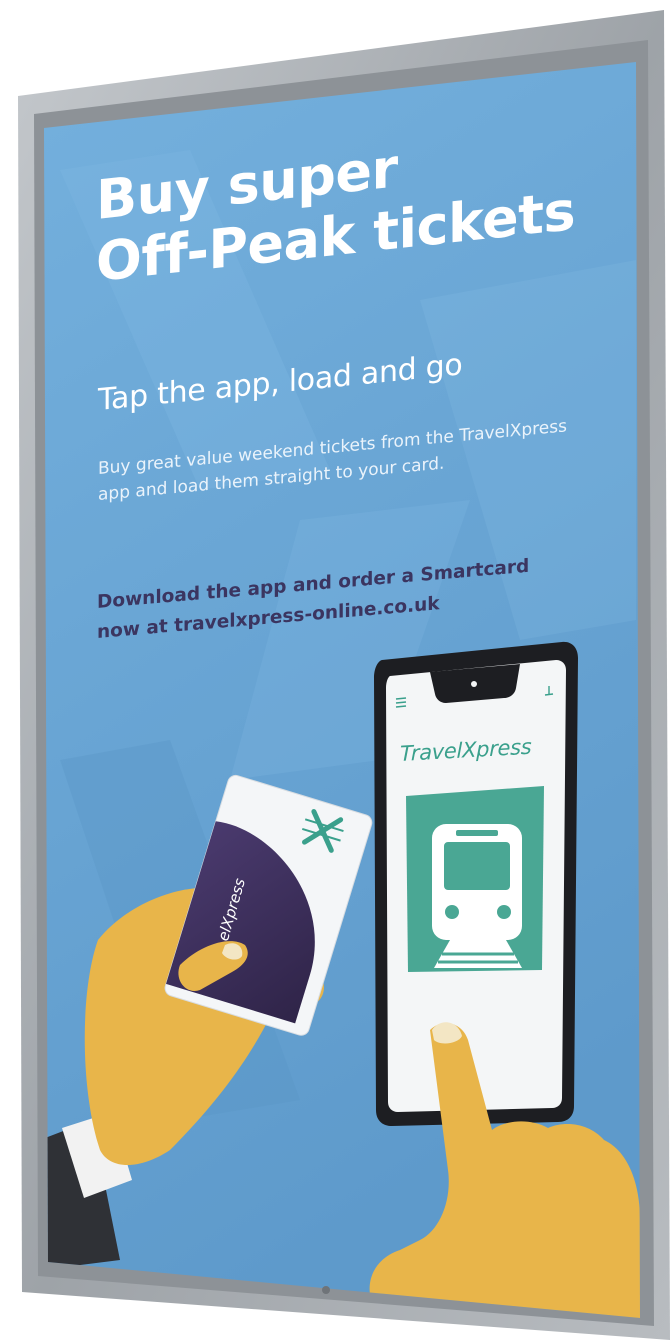 The image size is (670, 1340). I want to click on smartphone, so click(476, 883).